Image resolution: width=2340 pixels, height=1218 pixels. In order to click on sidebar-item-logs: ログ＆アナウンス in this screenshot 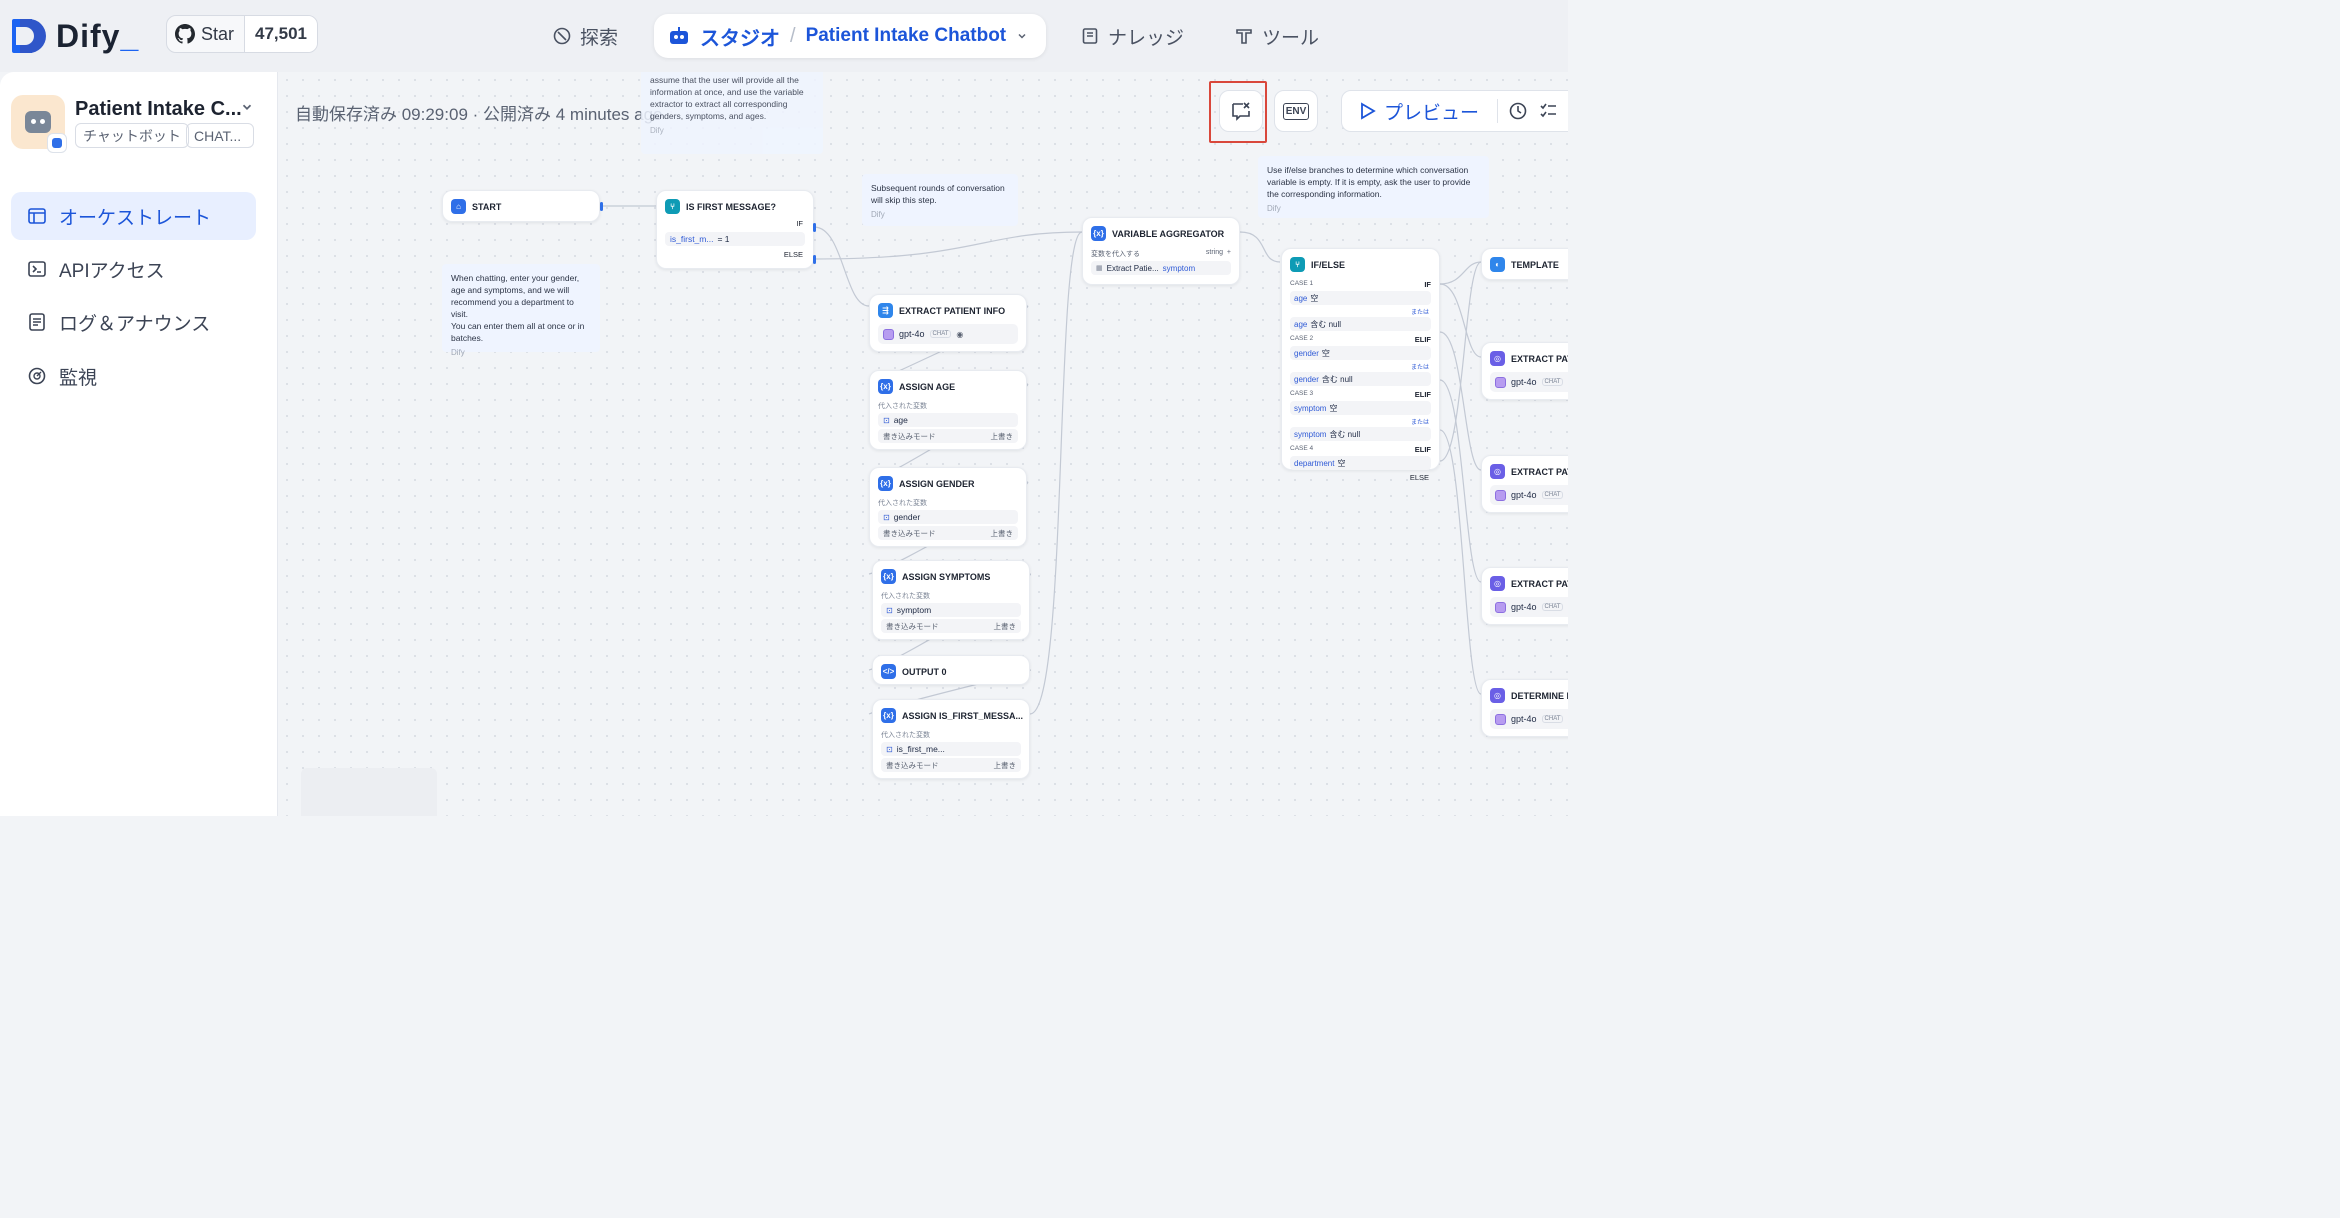, I will do `click(133, 322)`.